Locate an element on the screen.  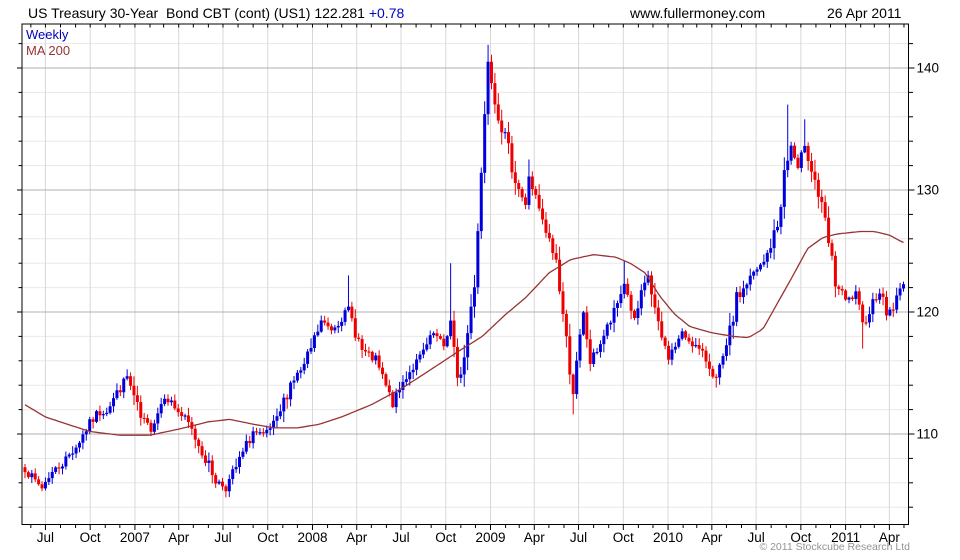
x-tick-label: 2008 is located at coordinates (312, 537).